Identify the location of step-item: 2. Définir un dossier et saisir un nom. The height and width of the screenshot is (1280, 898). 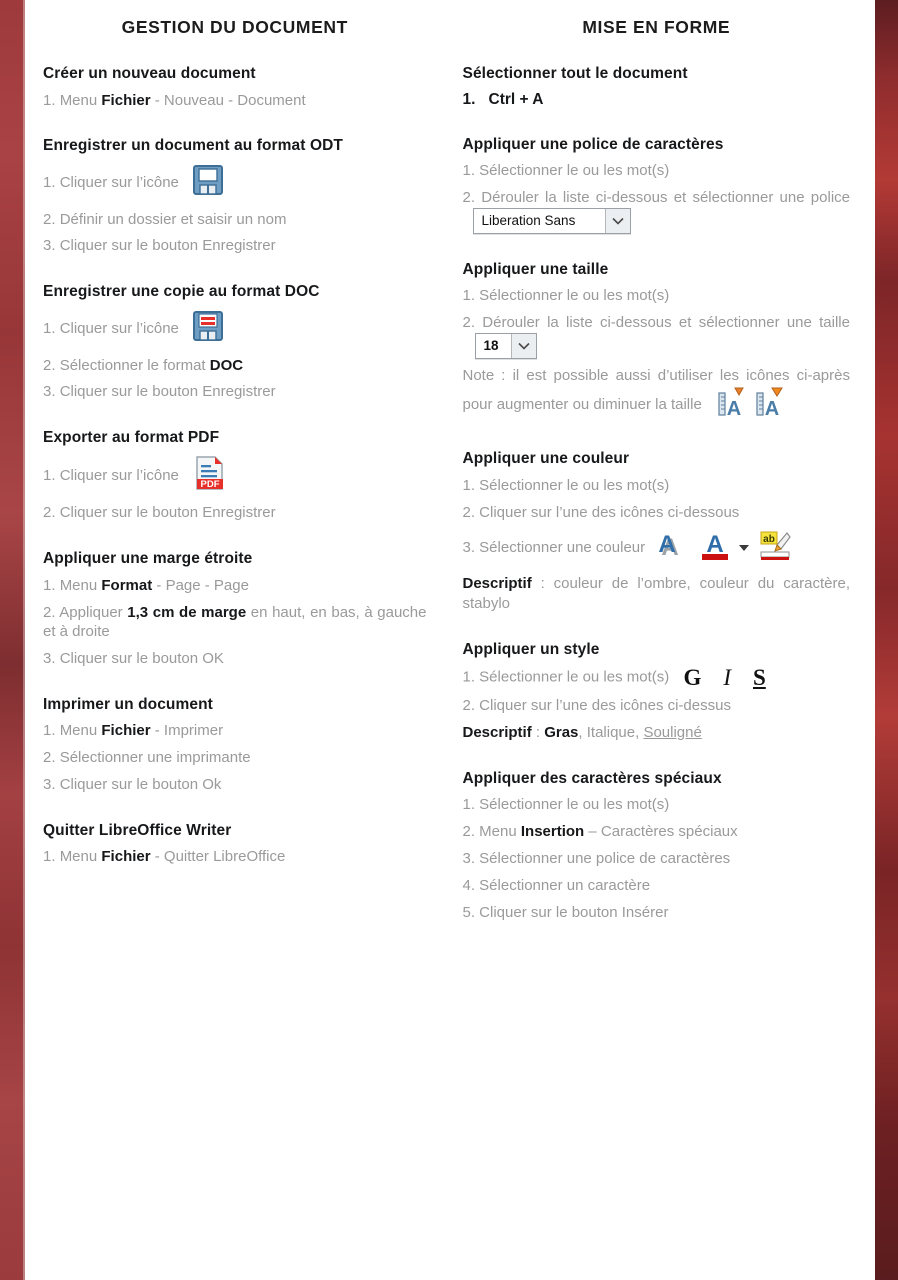
(235, 220).